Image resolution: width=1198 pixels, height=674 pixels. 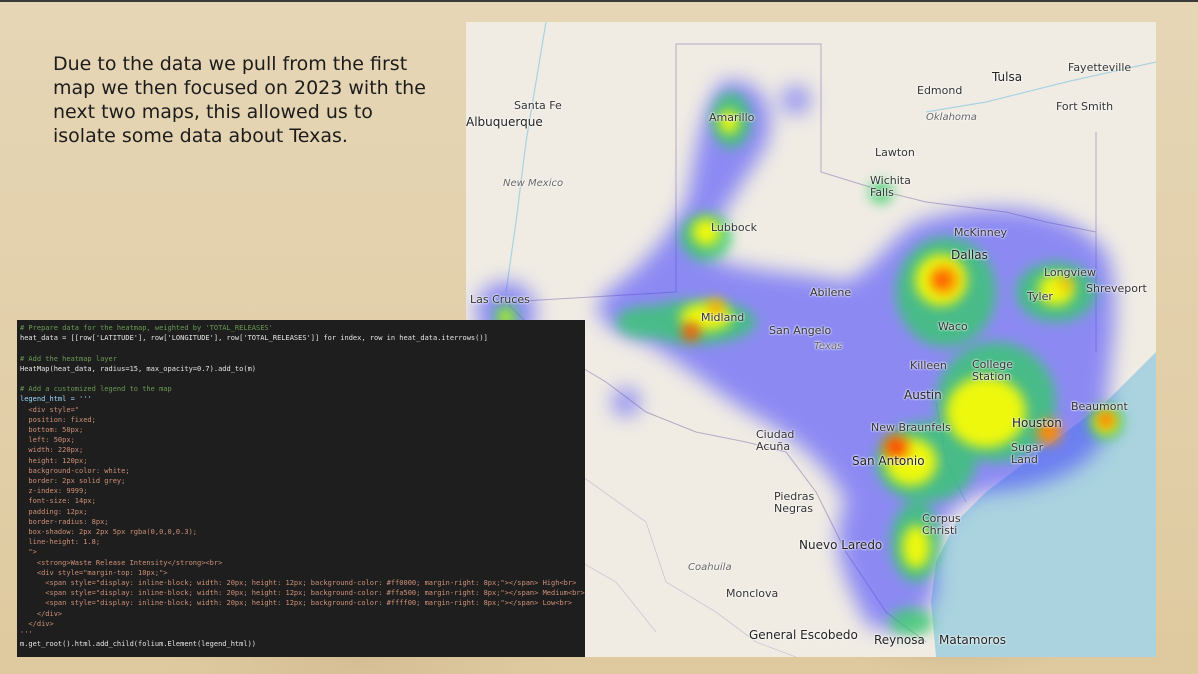 I want to click on map-label-matamoros: Matamoros, so click(x=973, y=640).